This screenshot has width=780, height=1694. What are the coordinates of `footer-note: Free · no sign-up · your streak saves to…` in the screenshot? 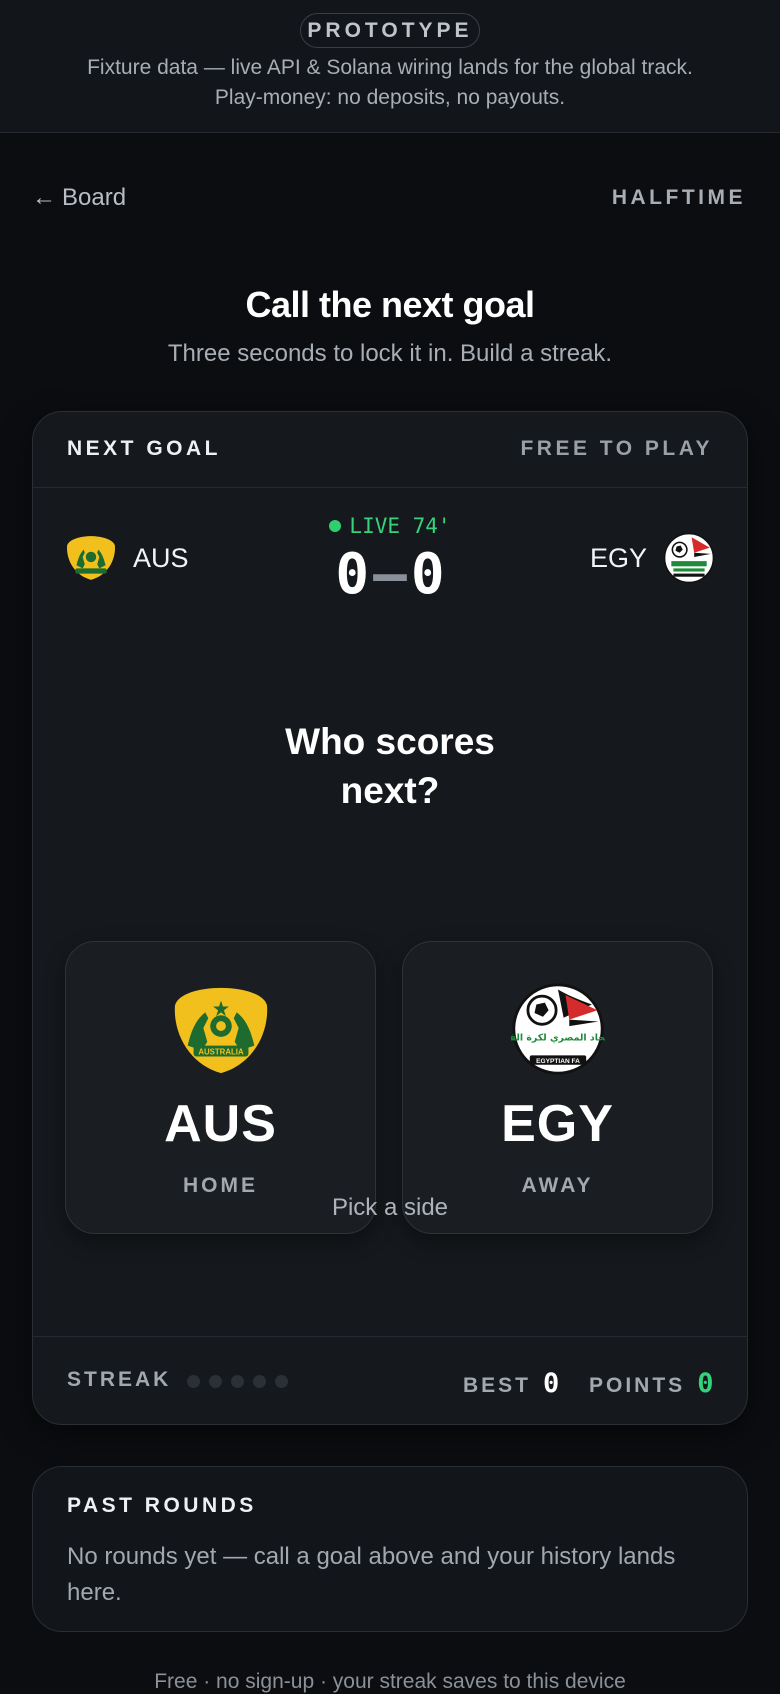 It's located at (390, 1681).